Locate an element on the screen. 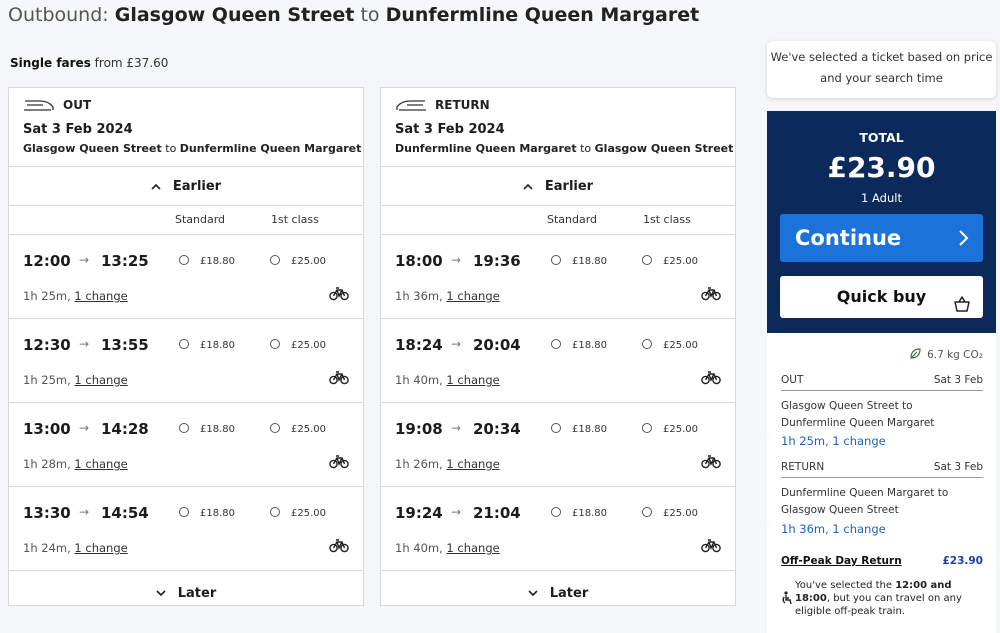 The image size is (1000, 633). journey-duration: 1h 40m, 1 change is located at coordinates (447, 380).